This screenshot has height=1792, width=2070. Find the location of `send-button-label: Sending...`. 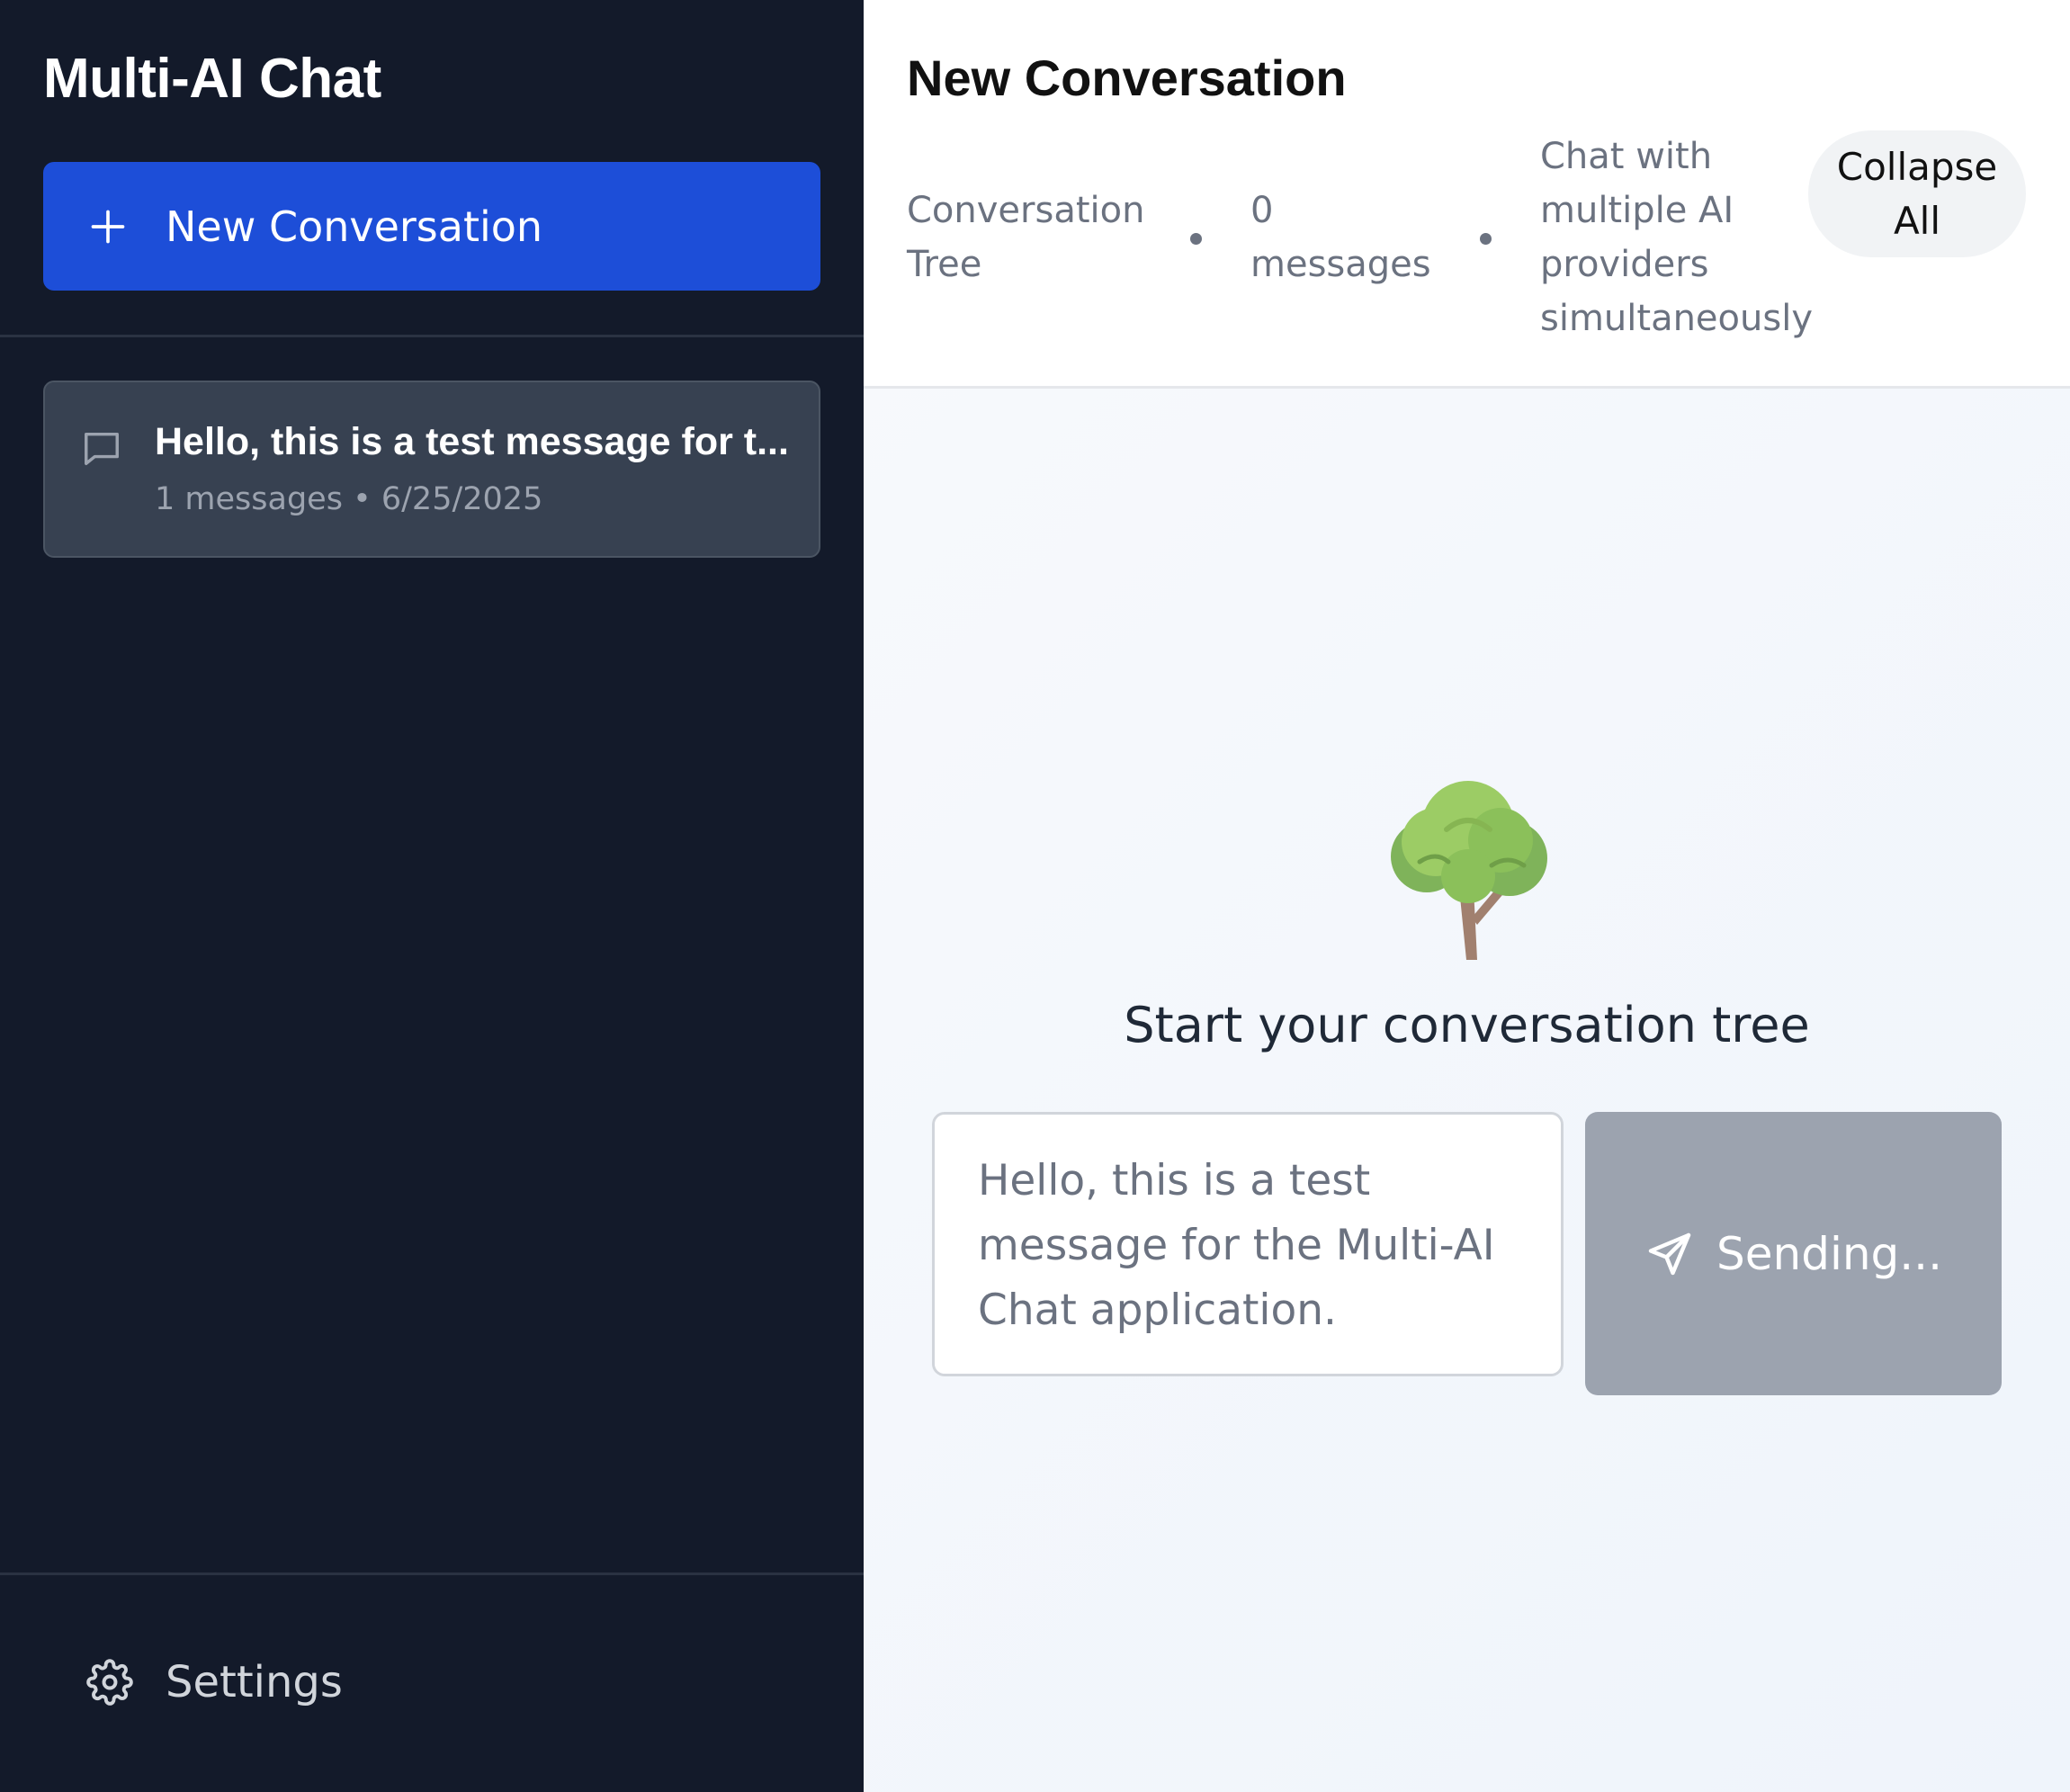

send-button-label: Sending... is located at coordinates (1829, 1253).